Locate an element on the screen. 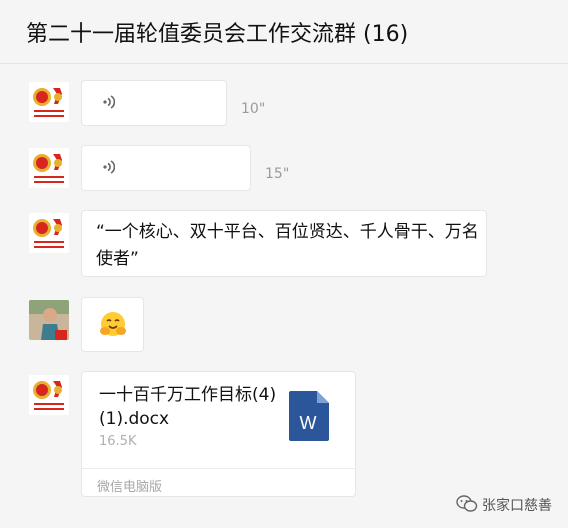 This screenshot has height=528, width=568. wechat-official-account-icon is located at coordinates (467, 503).